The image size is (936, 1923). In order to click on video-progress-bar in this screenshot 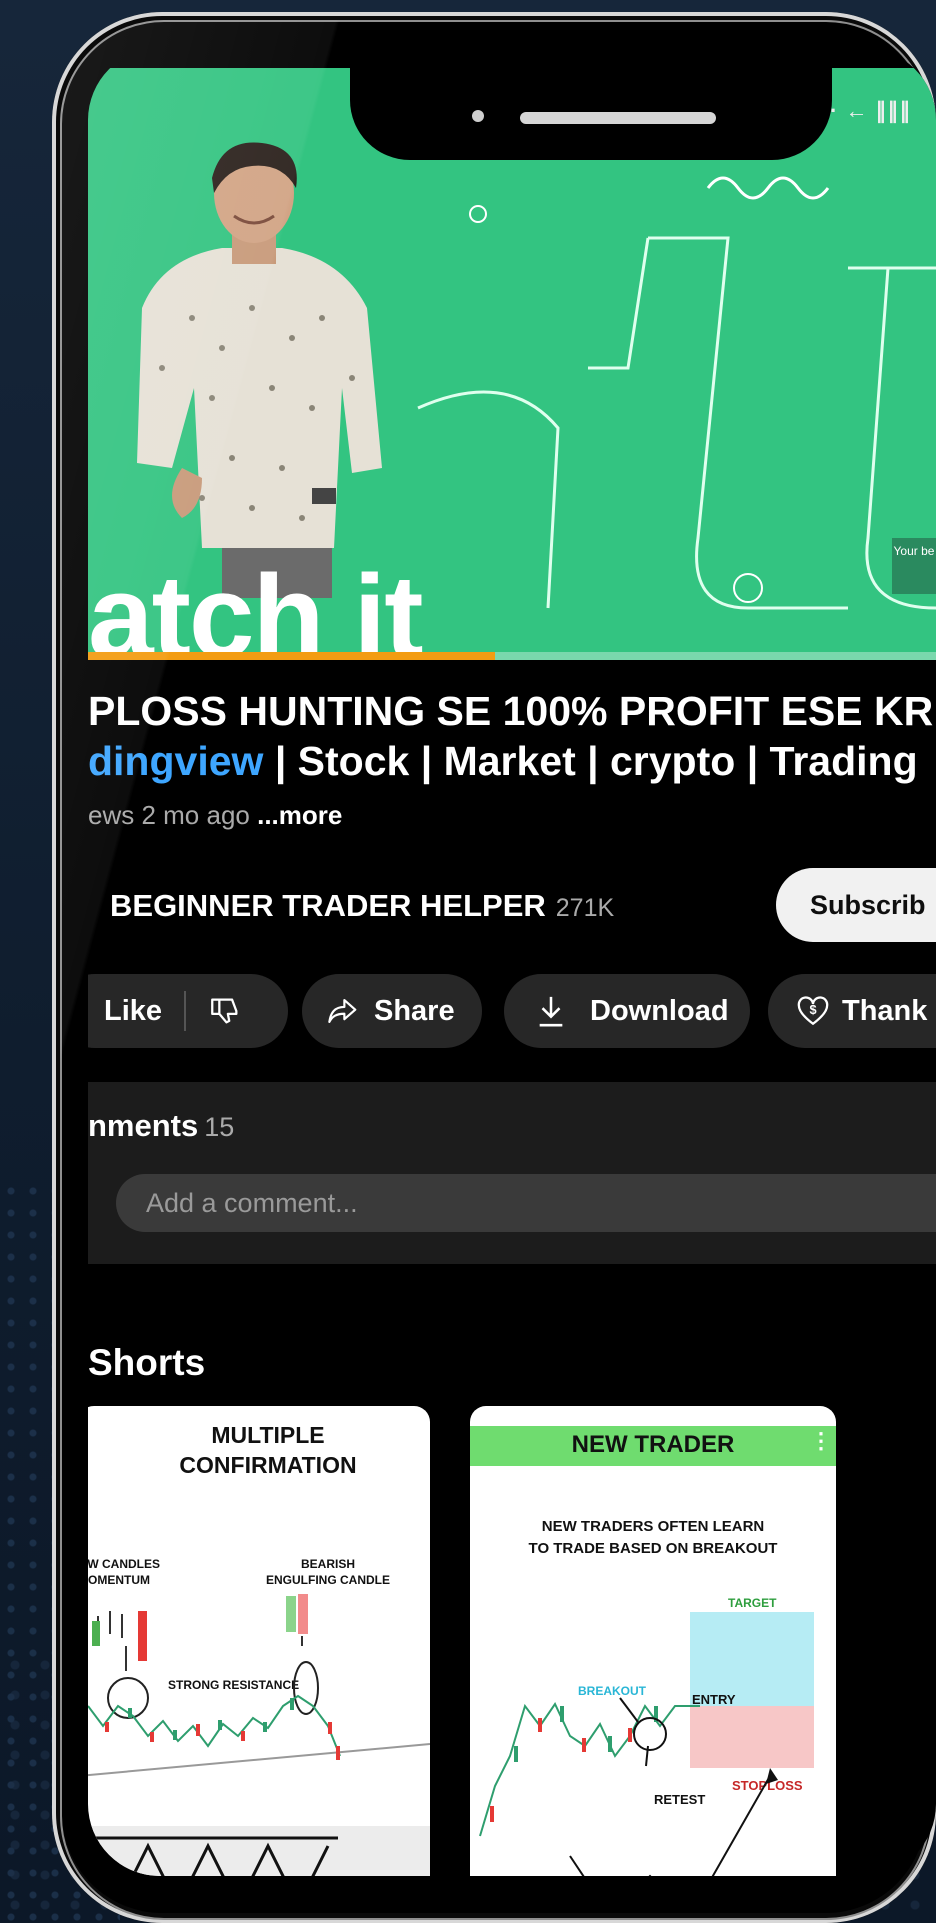, I will do `click(512, 656)`.